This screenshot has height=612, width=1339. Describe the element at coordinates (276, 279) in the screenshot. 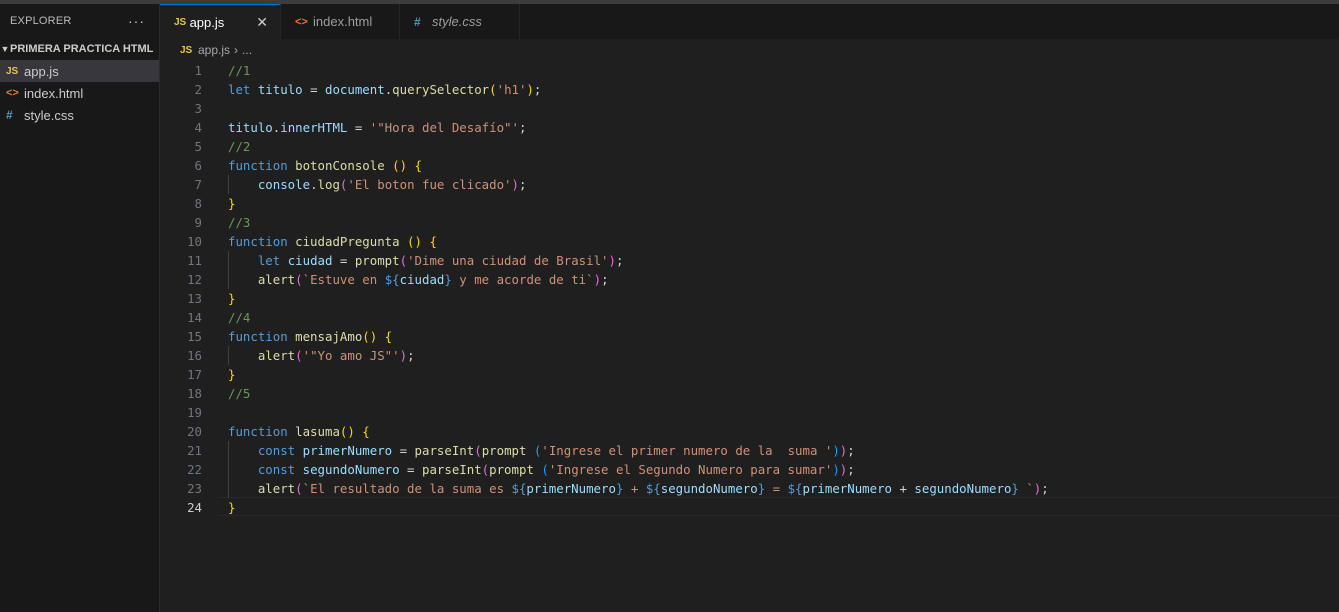

I see `code-token: alert` at that location.